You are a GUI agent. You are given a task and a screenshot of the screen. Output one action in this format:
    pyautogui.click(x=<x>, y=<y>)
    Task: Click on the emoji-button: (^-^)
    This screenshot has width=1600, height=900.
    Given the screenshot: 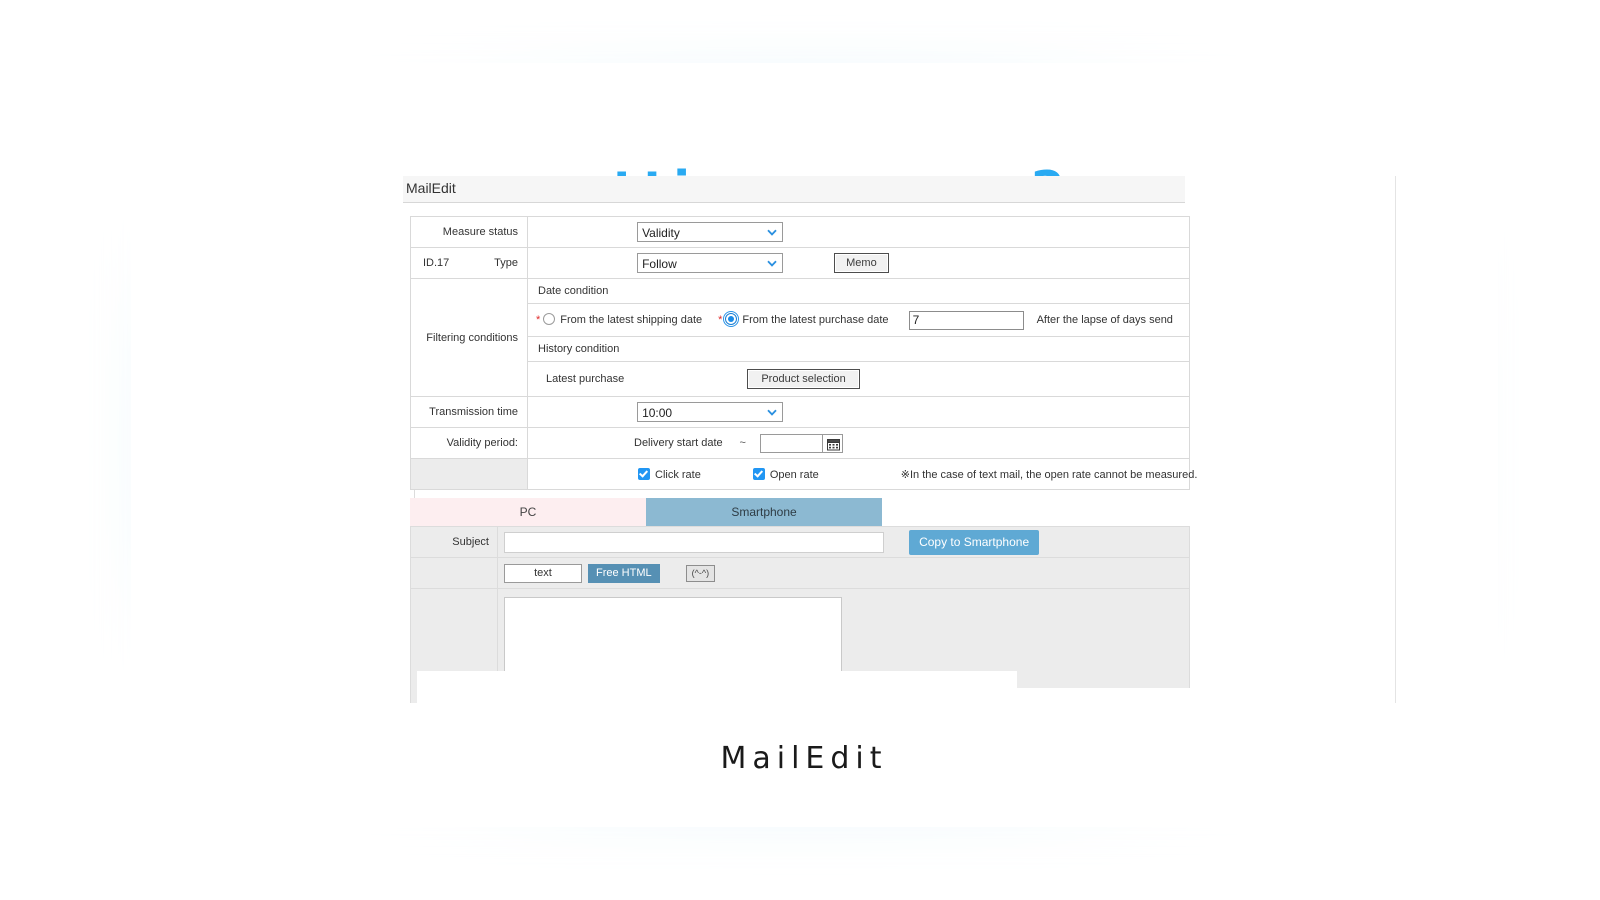 What is the action you would take?
    pyautogui.click(x=700, y=573)
    